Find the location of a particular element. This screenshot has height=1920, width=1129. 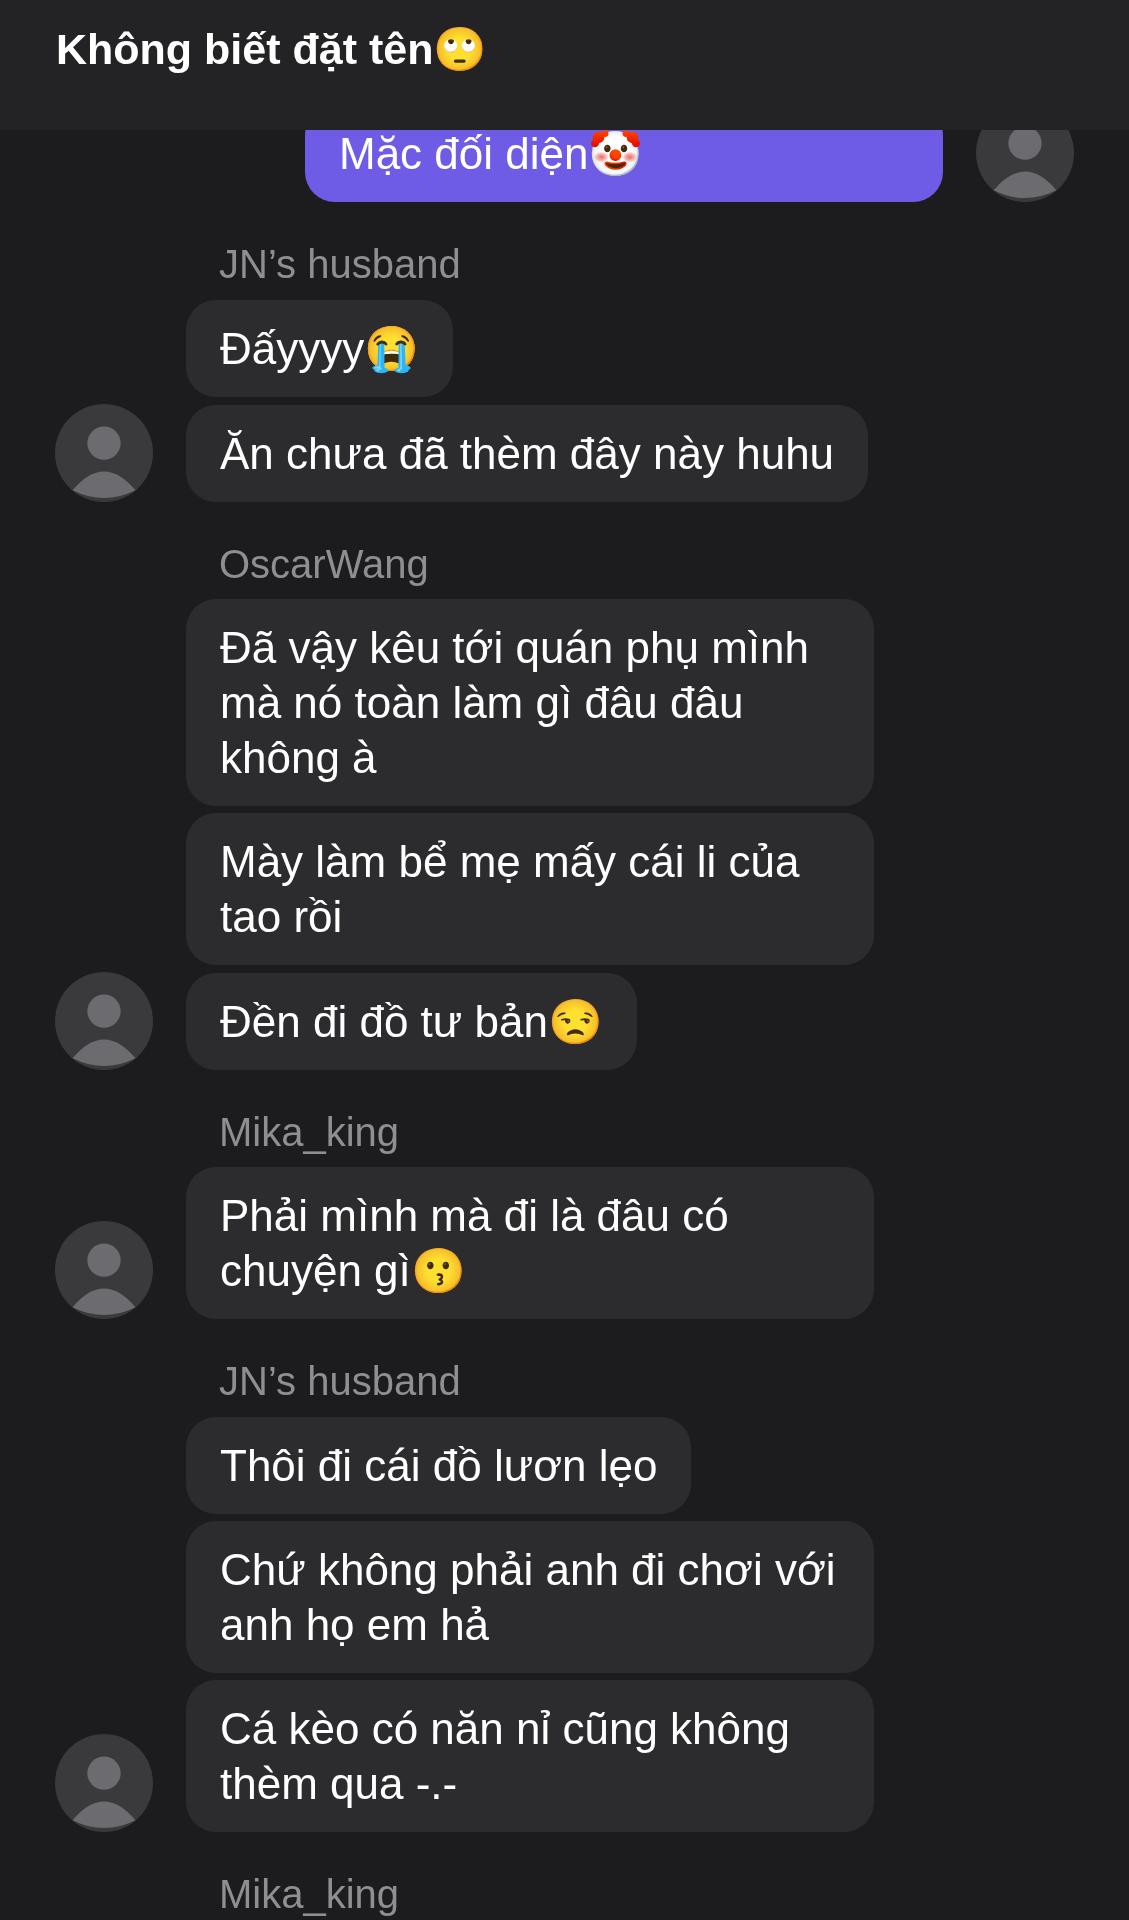

message-bubble: Mày làm bể mẹ mấy cái li của tao rồi is located at coordinates (530, 889).